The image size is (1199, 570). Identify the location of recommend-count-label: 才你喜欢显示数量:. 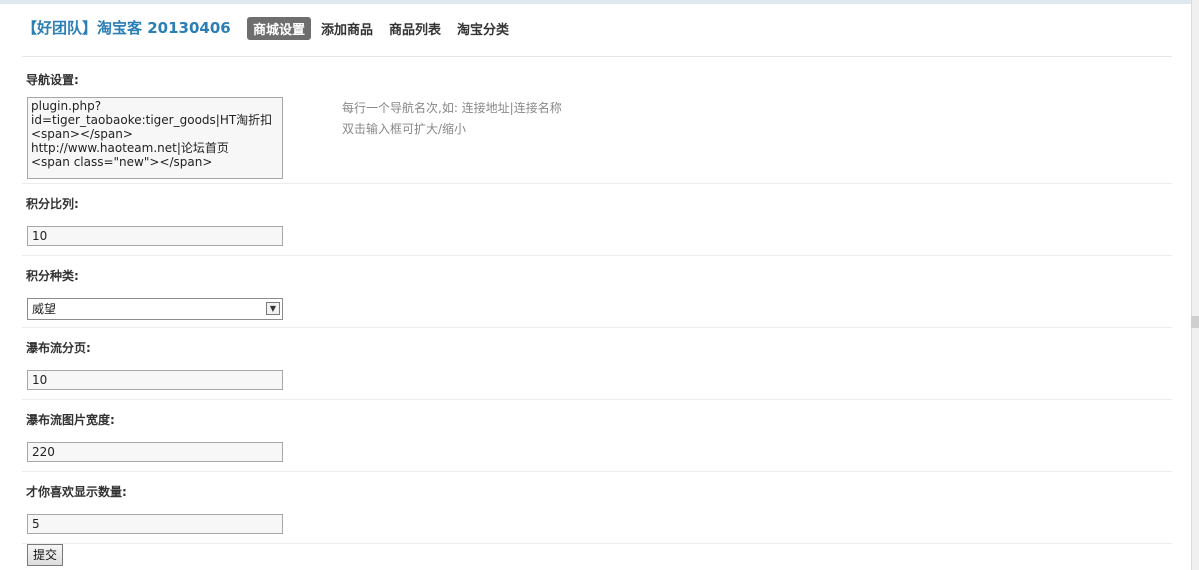
(76, 492).